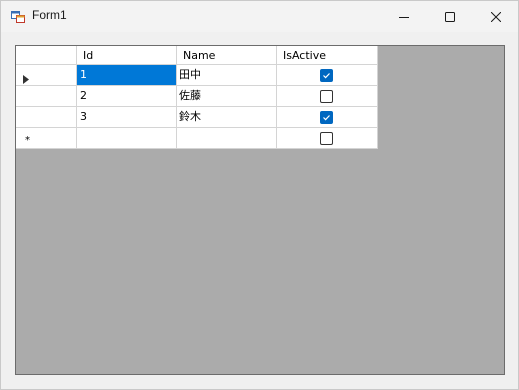 The width and height of the screenshot is (519, 390). What do you see at coordinates (49, 15) in the screenshot?
I see `window-title: Form1` at bounding box center [49, 15].